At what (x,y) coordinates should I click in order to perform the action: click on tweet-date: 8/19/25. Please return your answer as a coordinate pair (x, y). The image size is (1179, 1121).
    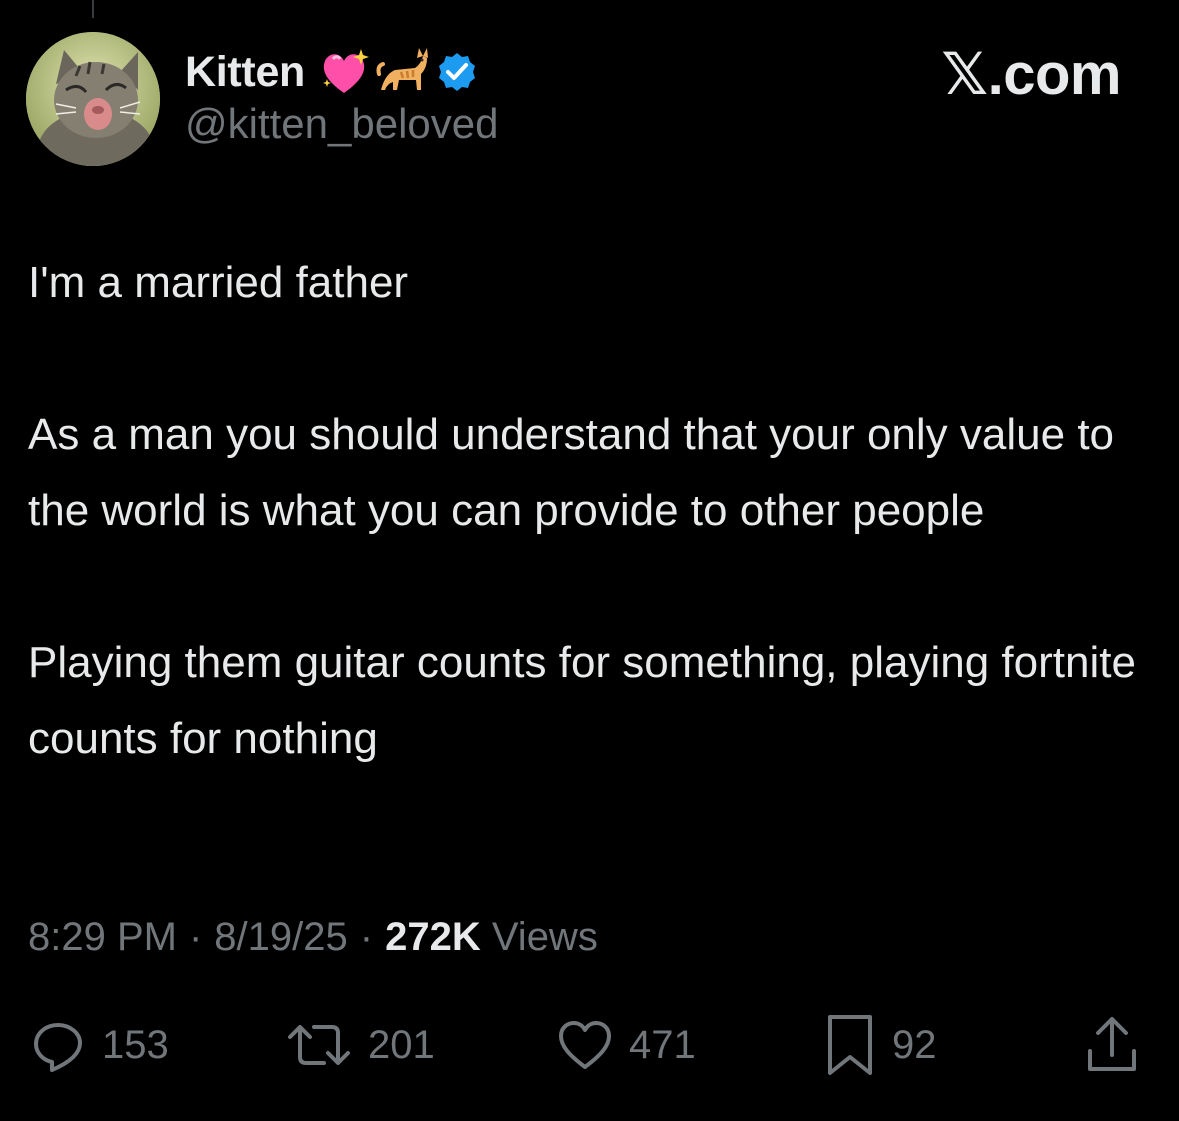
    Looking at the image, I should click on (280, 937).